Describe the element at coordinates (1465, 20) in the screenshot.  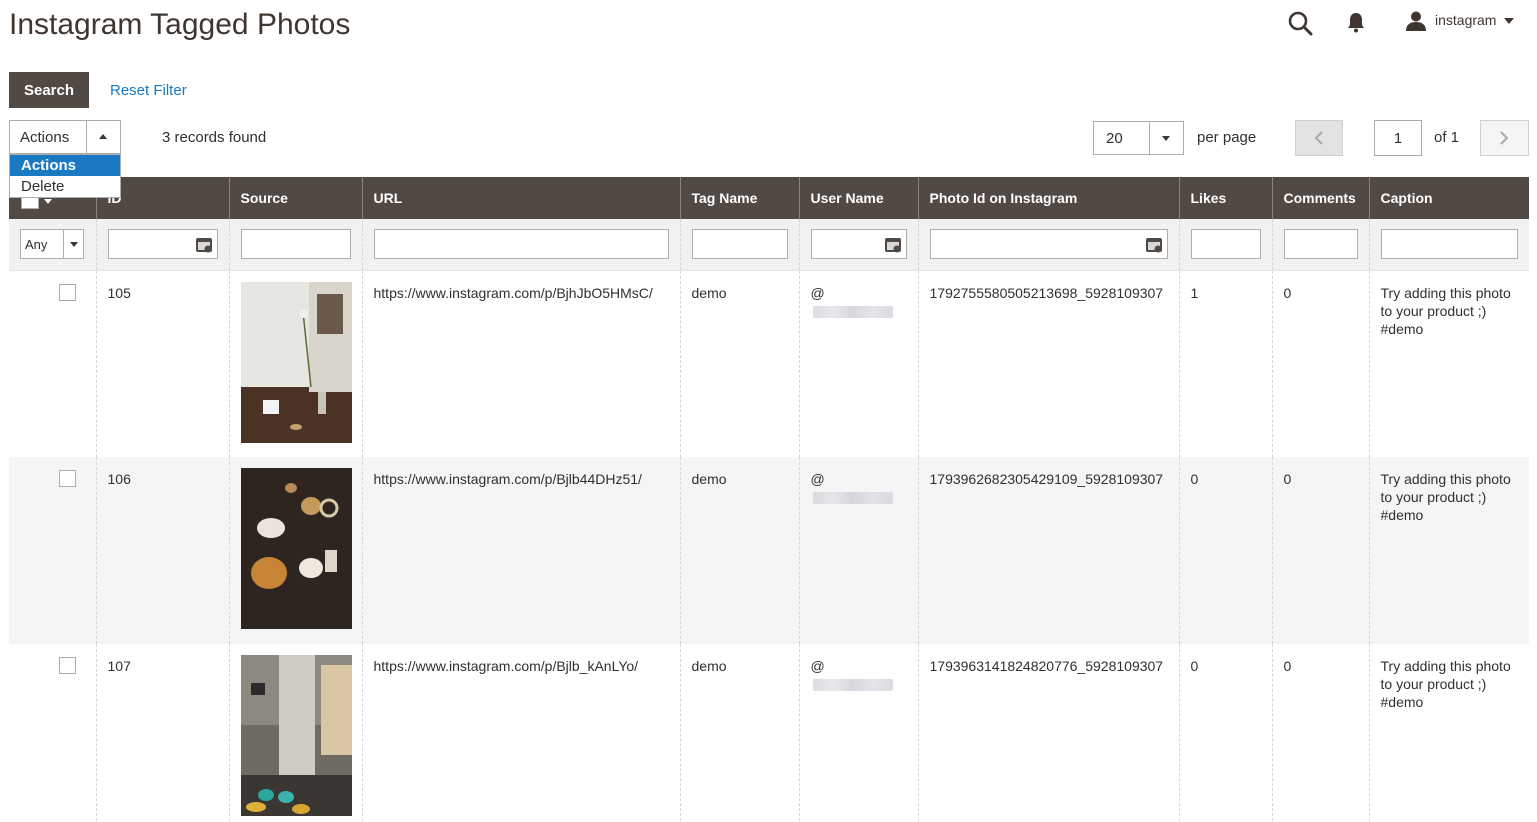
I see `user-menu-name: instagram` at that location.